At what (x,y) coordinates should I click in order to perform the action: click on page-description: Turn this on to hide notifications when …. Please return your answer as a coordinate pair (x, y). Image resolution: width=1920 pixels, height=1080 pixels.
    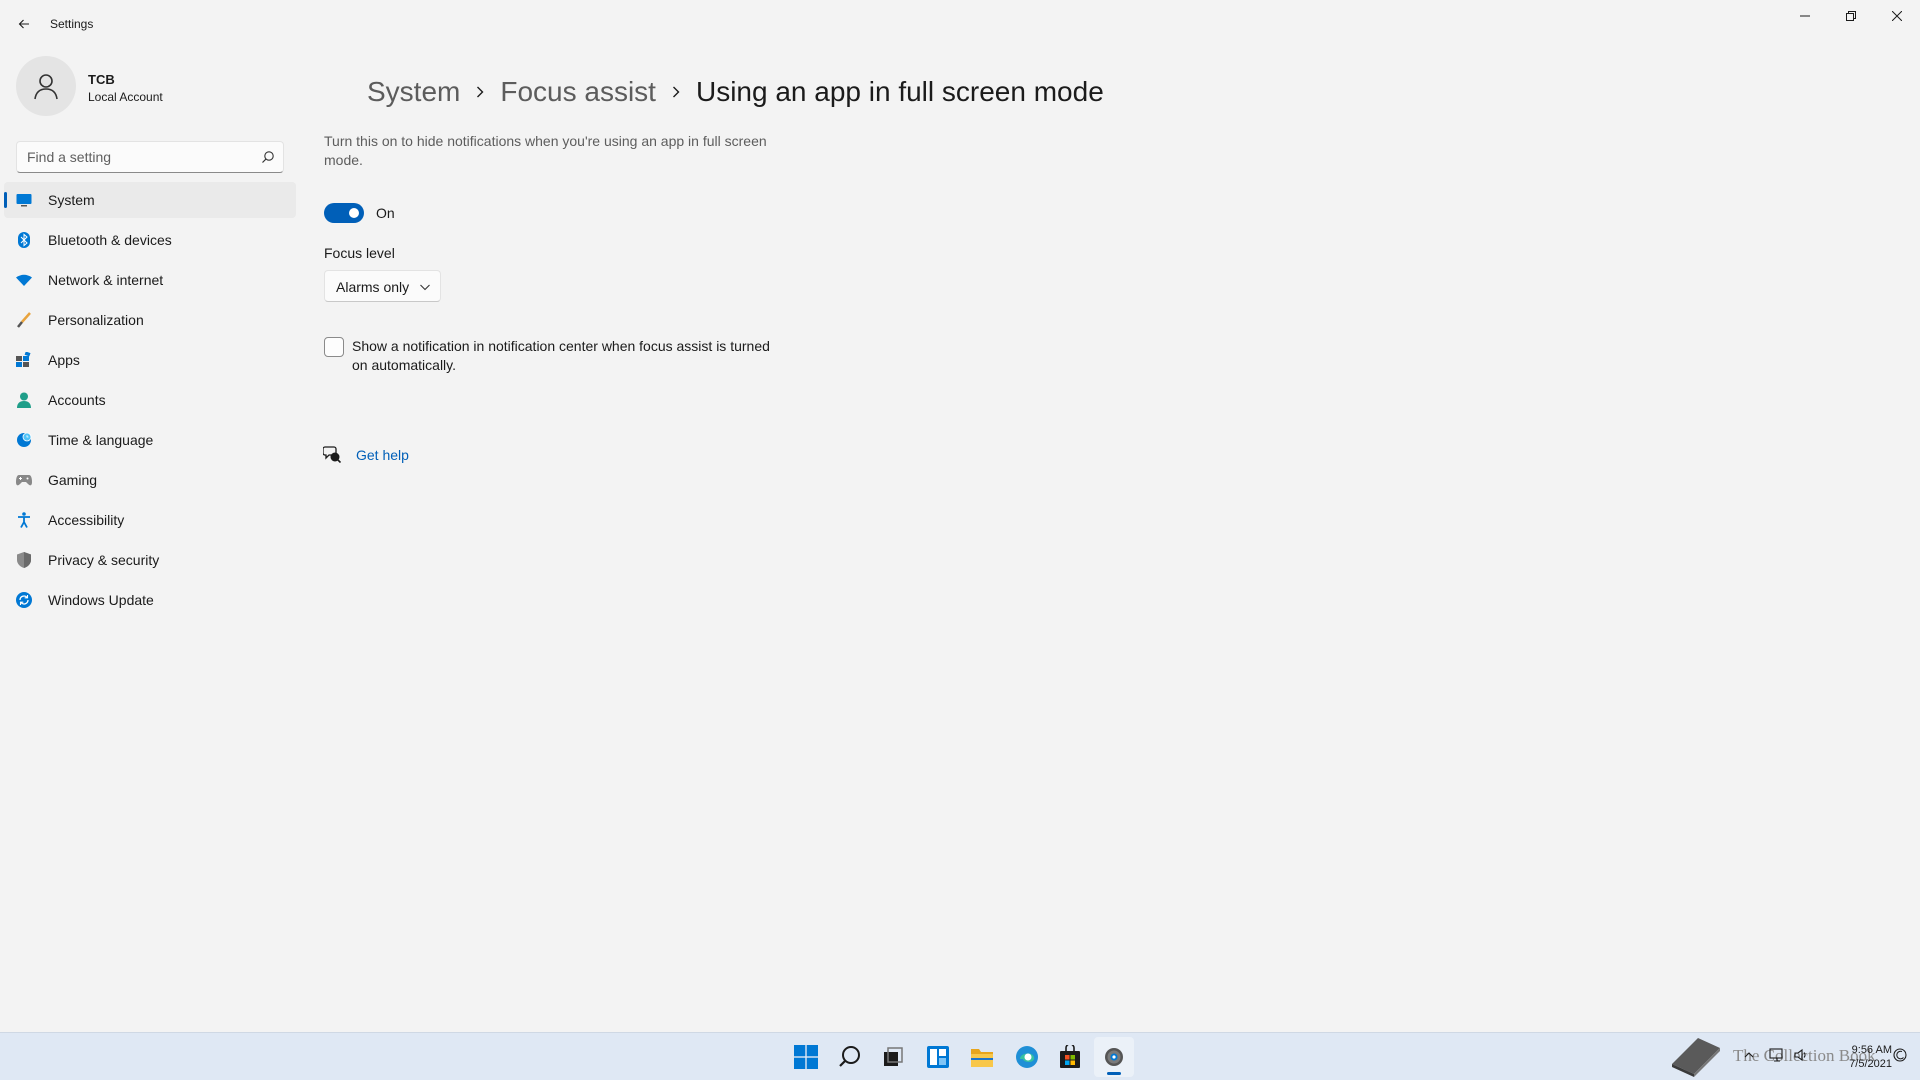
    Looking at the image, I should click on (545, 150).